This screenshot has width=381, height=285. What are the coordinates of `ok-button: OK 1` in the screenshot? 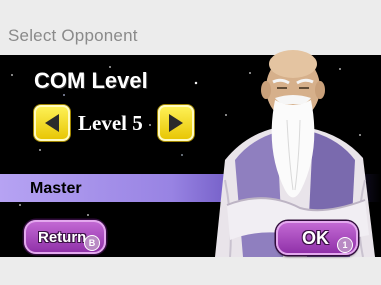 It's located at (317, 238).